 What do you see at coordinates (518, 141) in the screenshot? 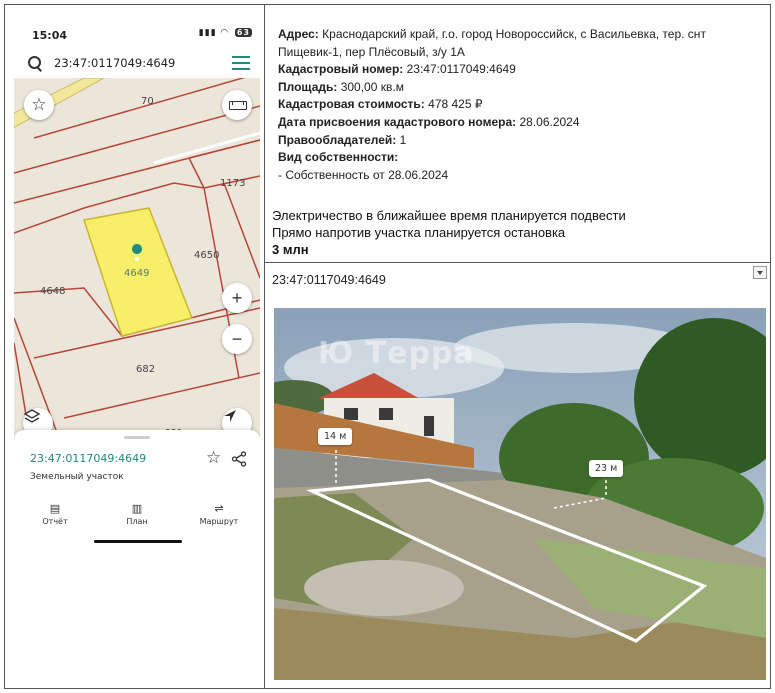
I see `owners-row: Правообладателей: 1` at bounding box center [518, 141].